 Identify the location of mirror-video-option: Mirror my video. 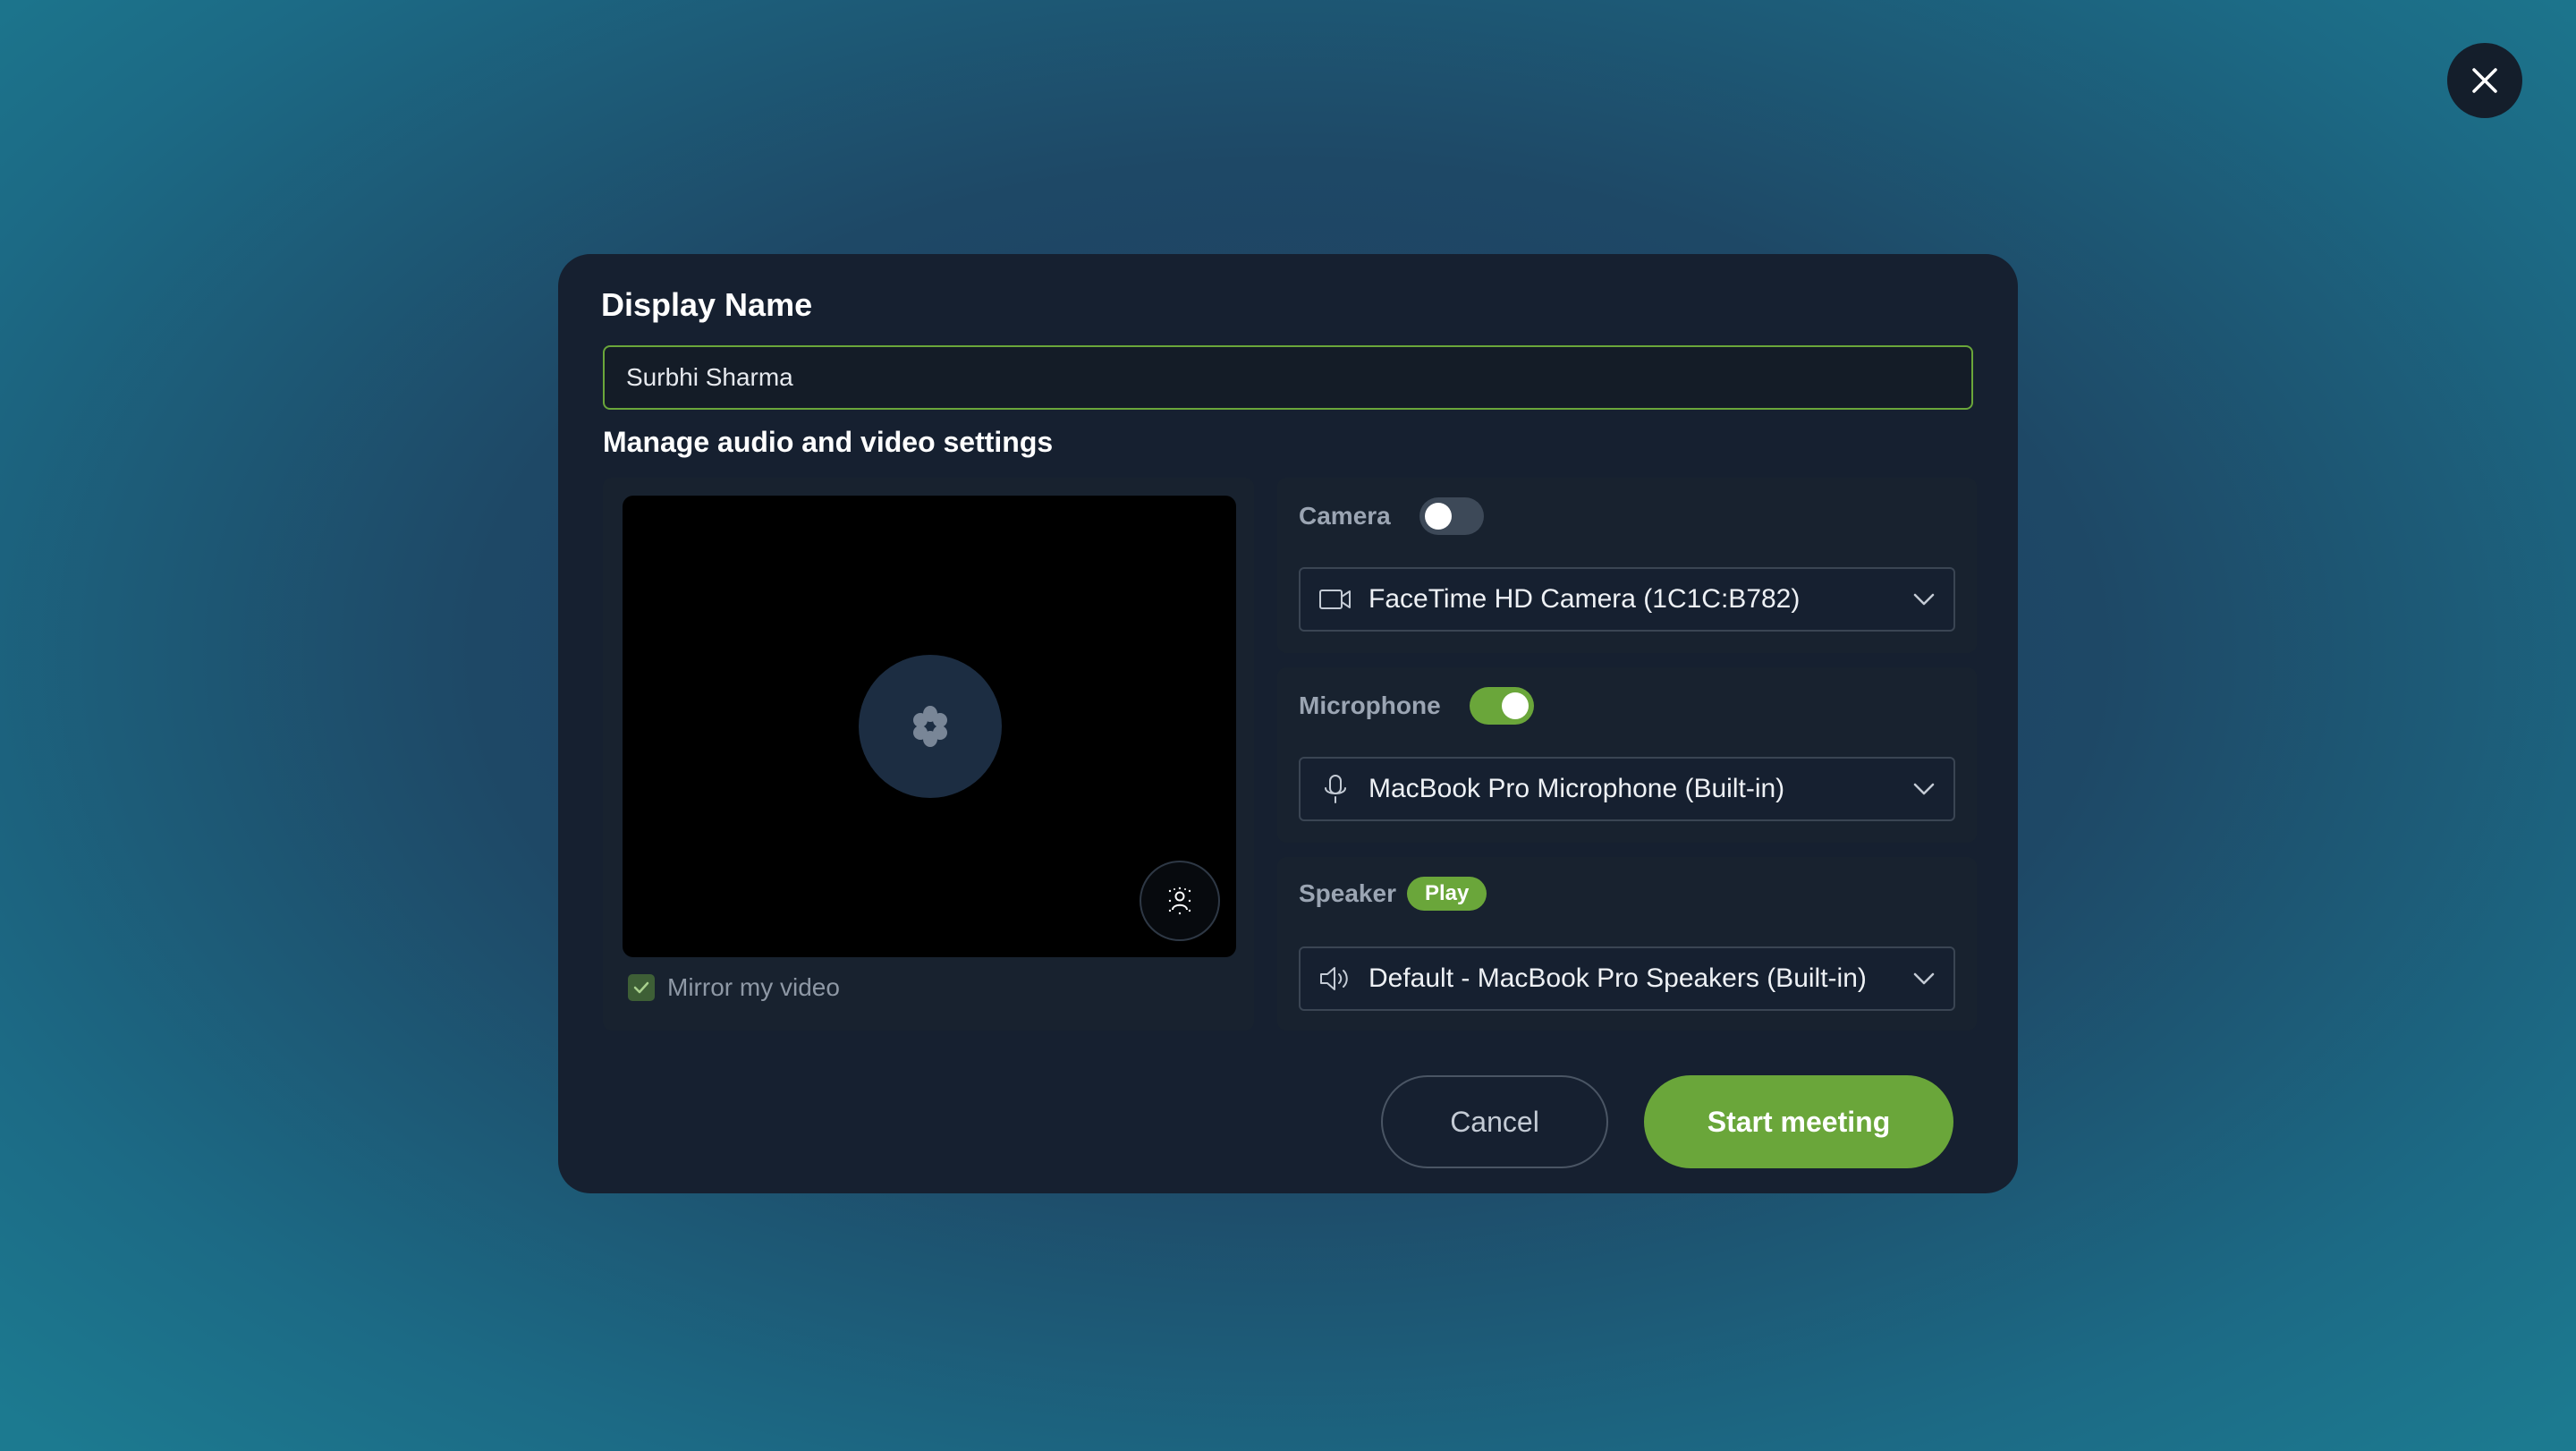
(734, 987).